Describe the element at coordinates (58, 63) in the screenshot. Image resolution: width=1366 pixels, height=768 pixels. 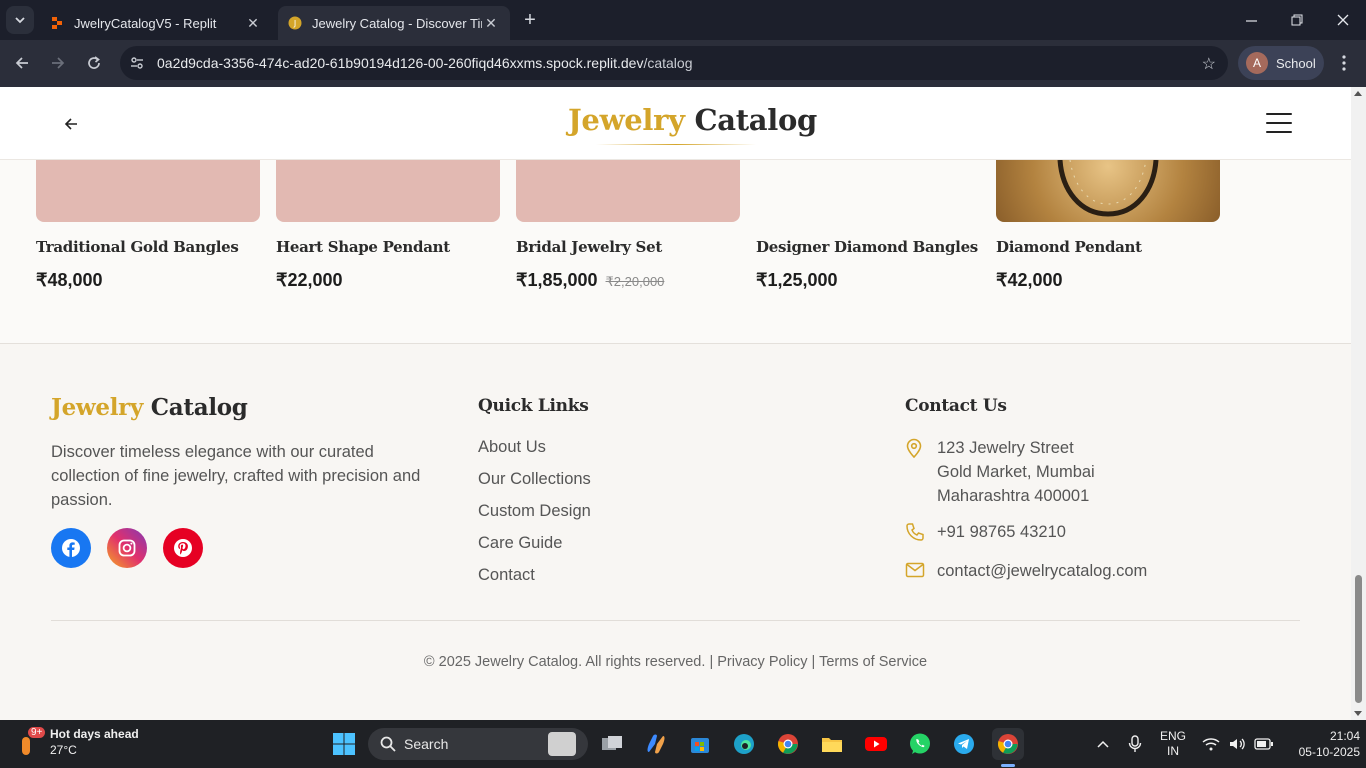
I see `forward-button` at that location.